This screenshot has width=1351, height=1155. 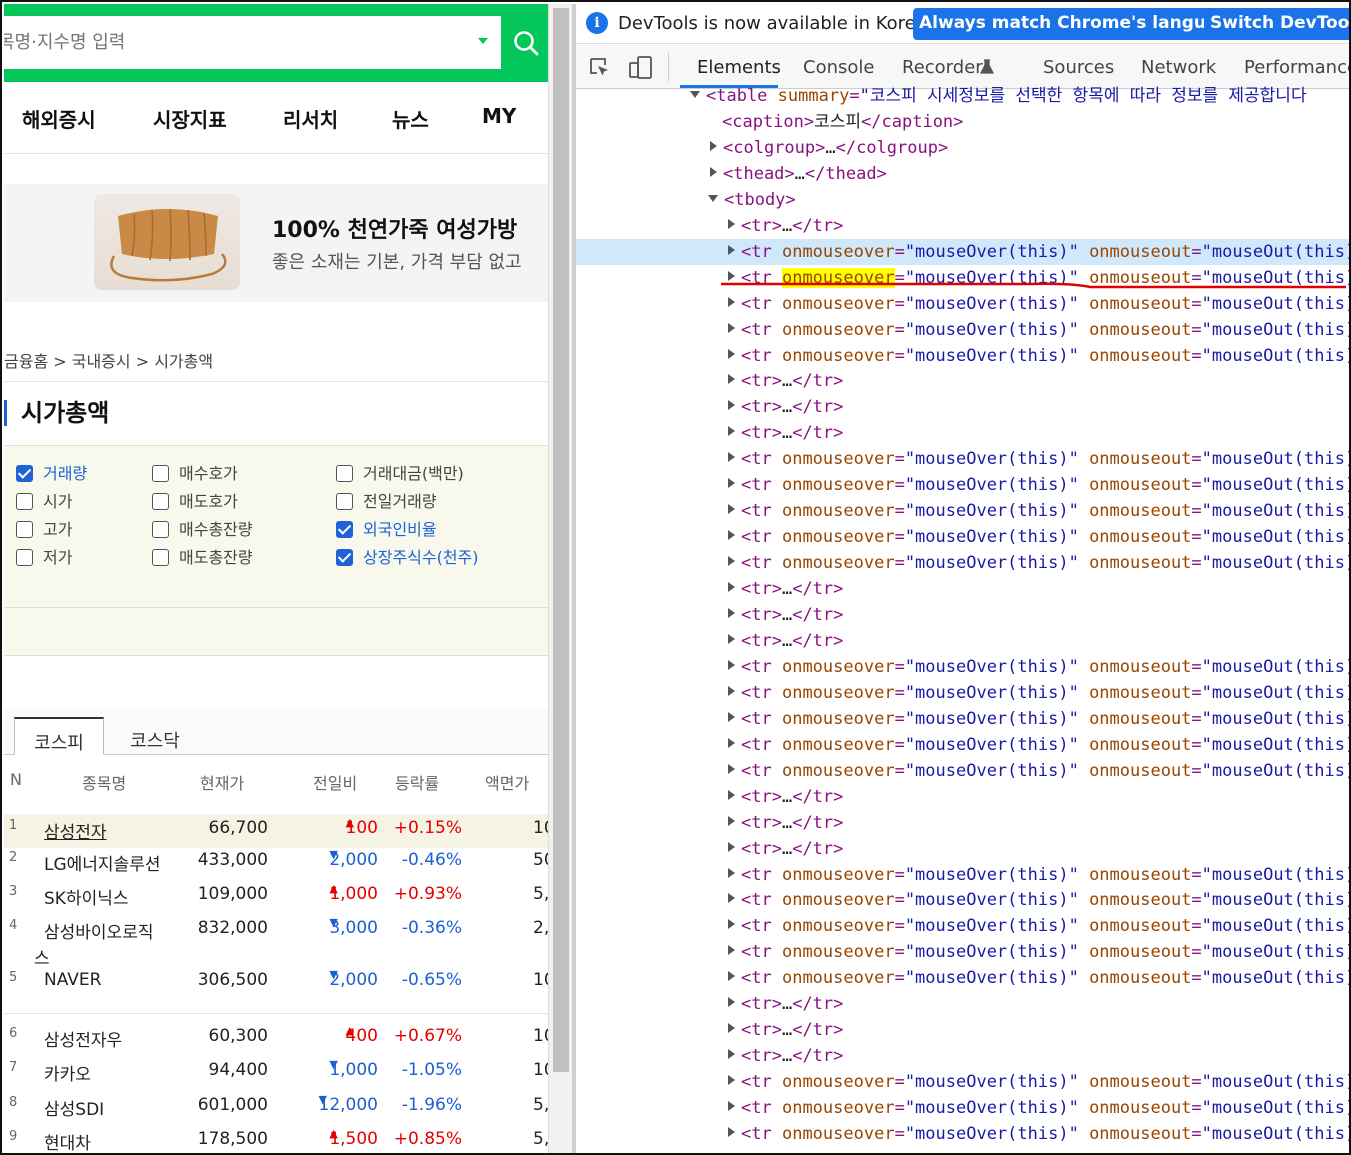 I want to click on table-row: 3 SK하이닉스 109,000 ▲1,000 +0.93% 5,00, so click(x=276, y=897).